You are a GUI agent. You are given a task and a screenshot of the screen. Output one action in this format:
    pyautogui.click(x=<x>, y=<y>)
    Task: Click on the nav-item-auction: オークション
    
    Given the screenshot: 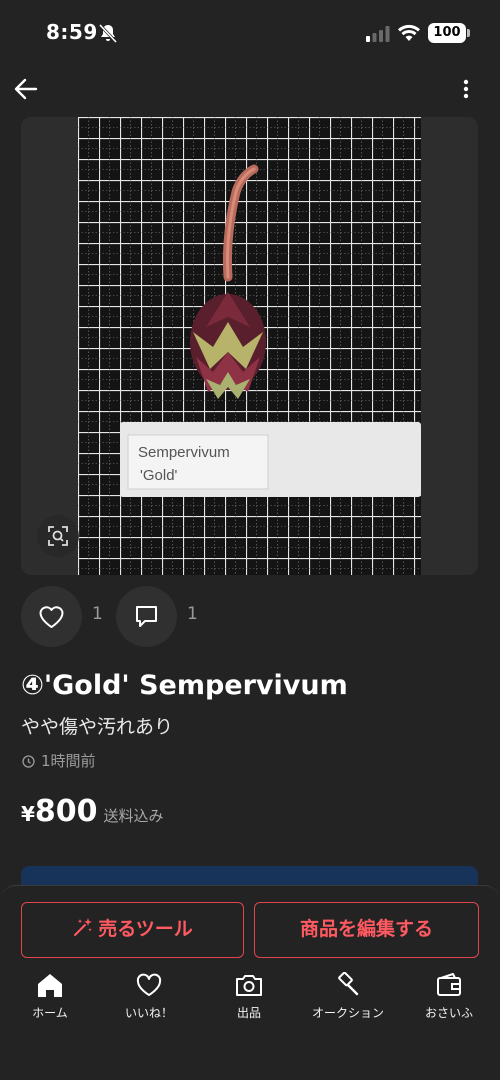 What is the action you would take?
    pyautogui.click(x=348, y=994)
    